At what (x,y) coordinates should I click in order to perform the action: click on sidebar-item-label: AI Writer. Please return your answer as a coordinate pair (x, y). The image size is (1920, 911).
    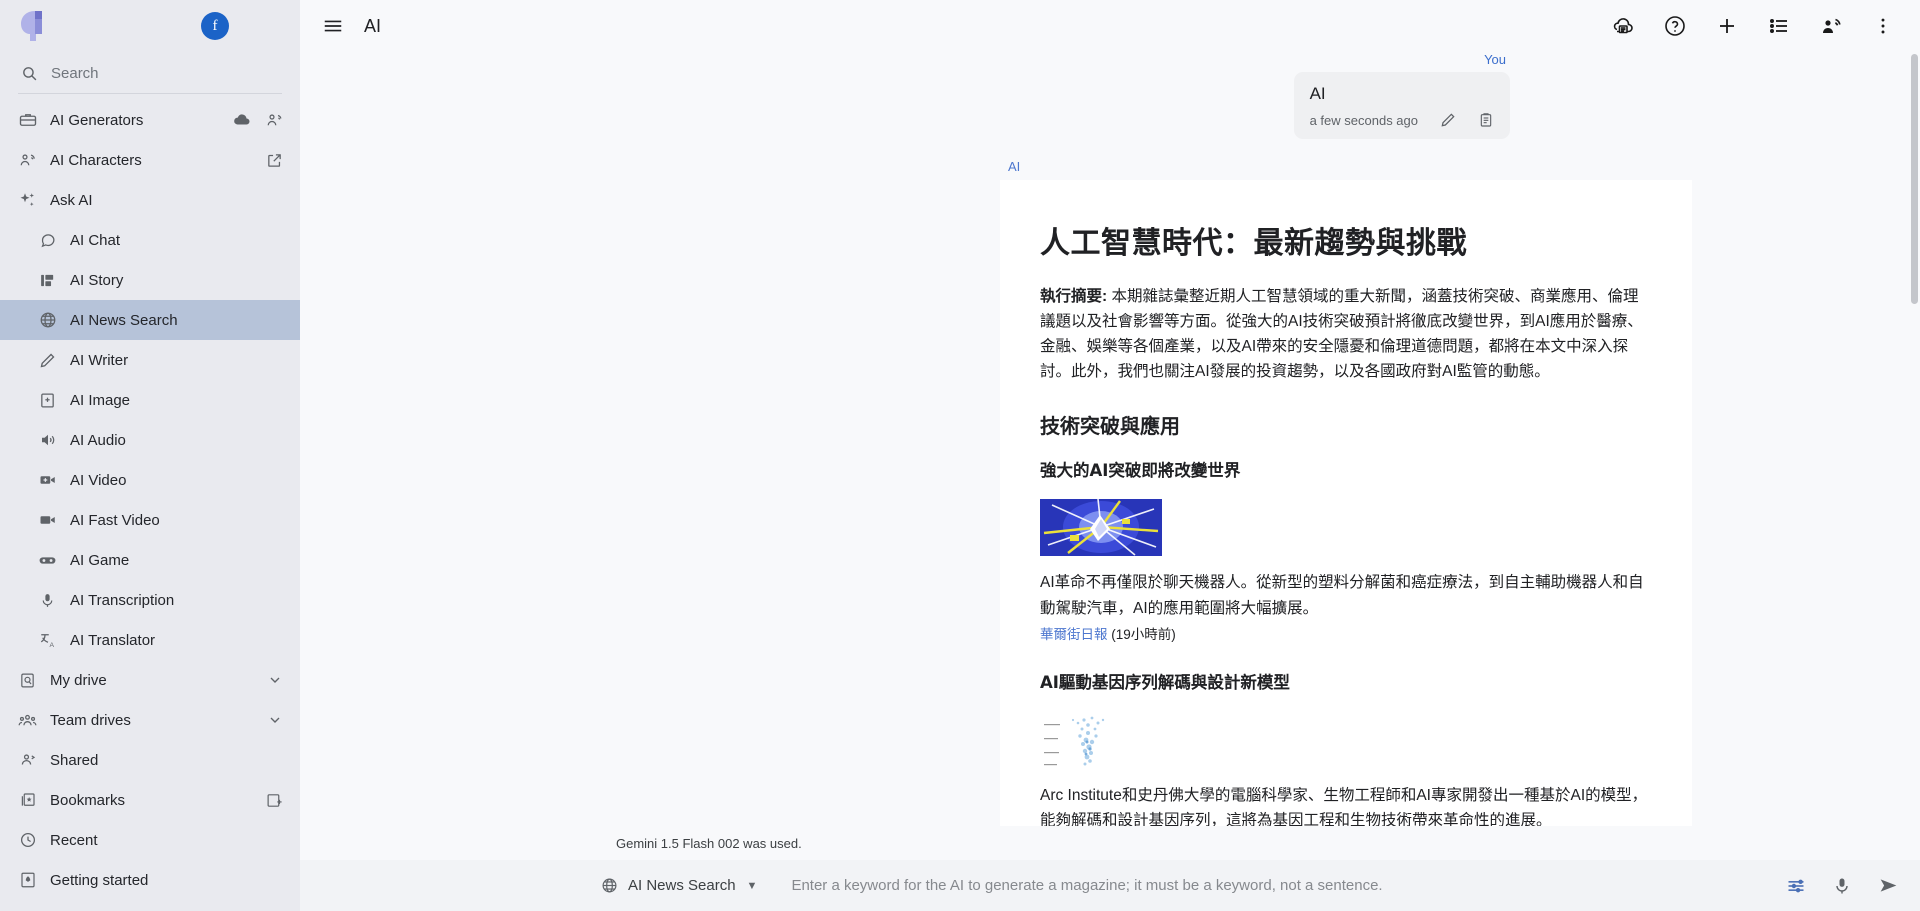
    Looking at the image, I should click on (99, 360).